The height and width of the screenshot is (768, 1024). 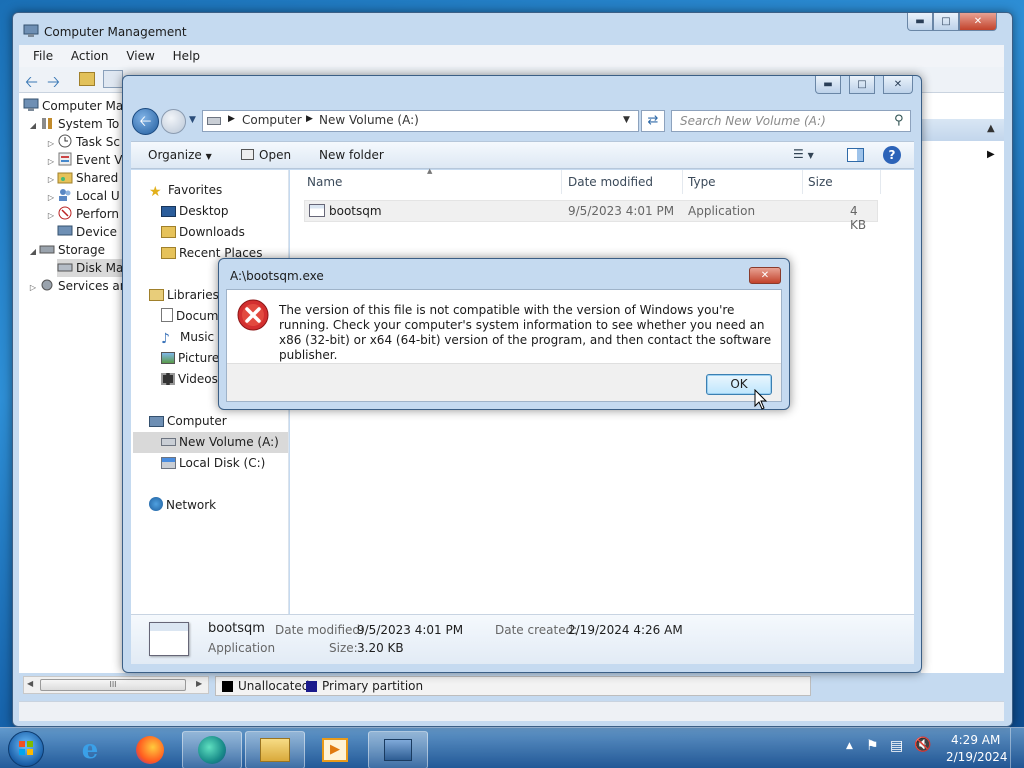 What do you see at coordinates (195, 211) in the screenshot?
I see `nav-desktop: Desktop` at bounding box center [195, 211].